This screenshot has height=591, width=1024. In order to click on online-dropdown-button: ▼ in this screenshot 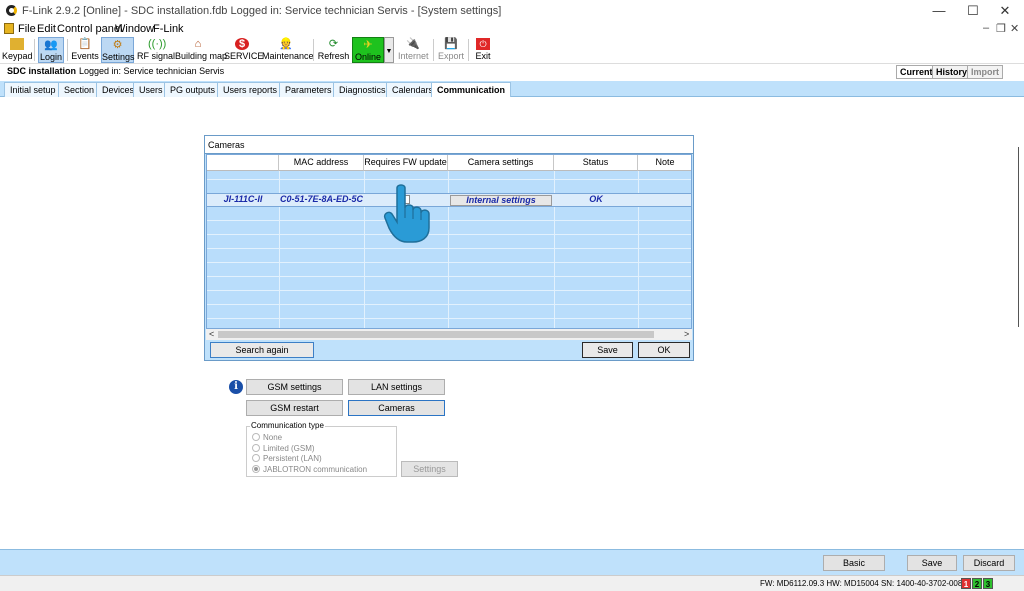, I will do `click(389, 50)`.